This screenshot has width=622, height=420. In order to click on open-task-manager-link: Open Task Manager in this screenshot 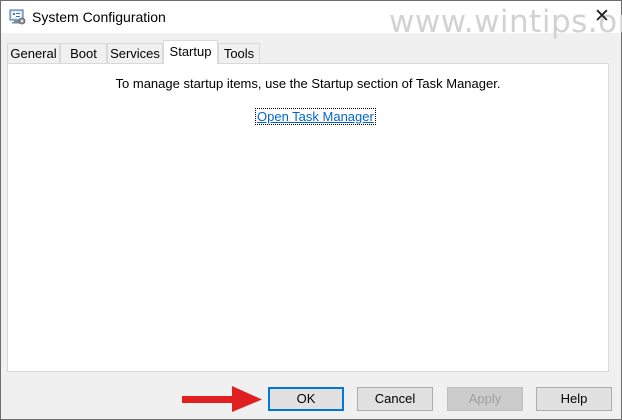, I will do `click(315, 116)`.